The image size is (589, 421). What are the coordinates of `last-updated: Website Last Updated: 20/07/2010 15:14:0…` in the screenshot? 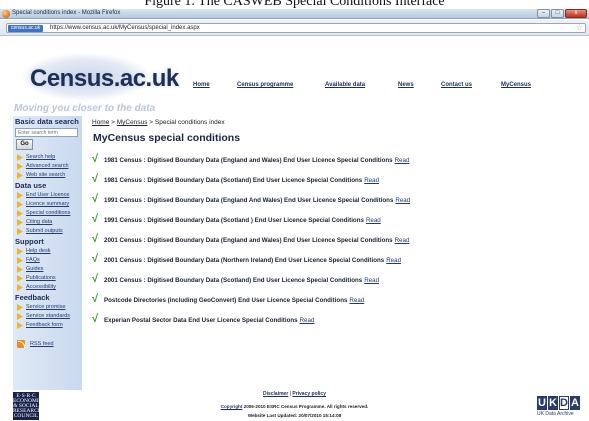 It's located at (294, 415).